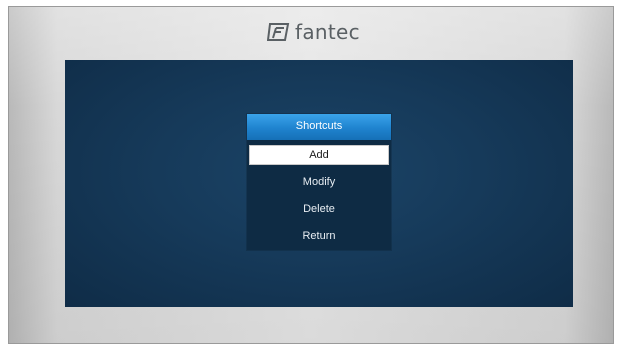 The width and height of the screenshot is (618, 348). I want to click on menu-item-add: Add, so click(319, 155).